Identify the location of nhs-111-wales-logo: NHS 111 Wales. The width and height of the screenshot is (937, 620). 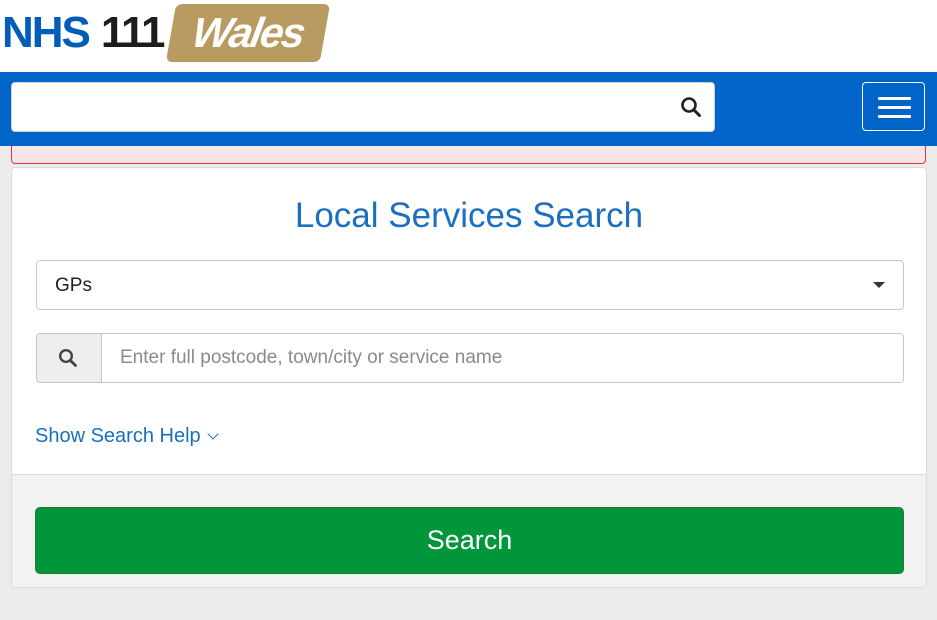
(165, 33).